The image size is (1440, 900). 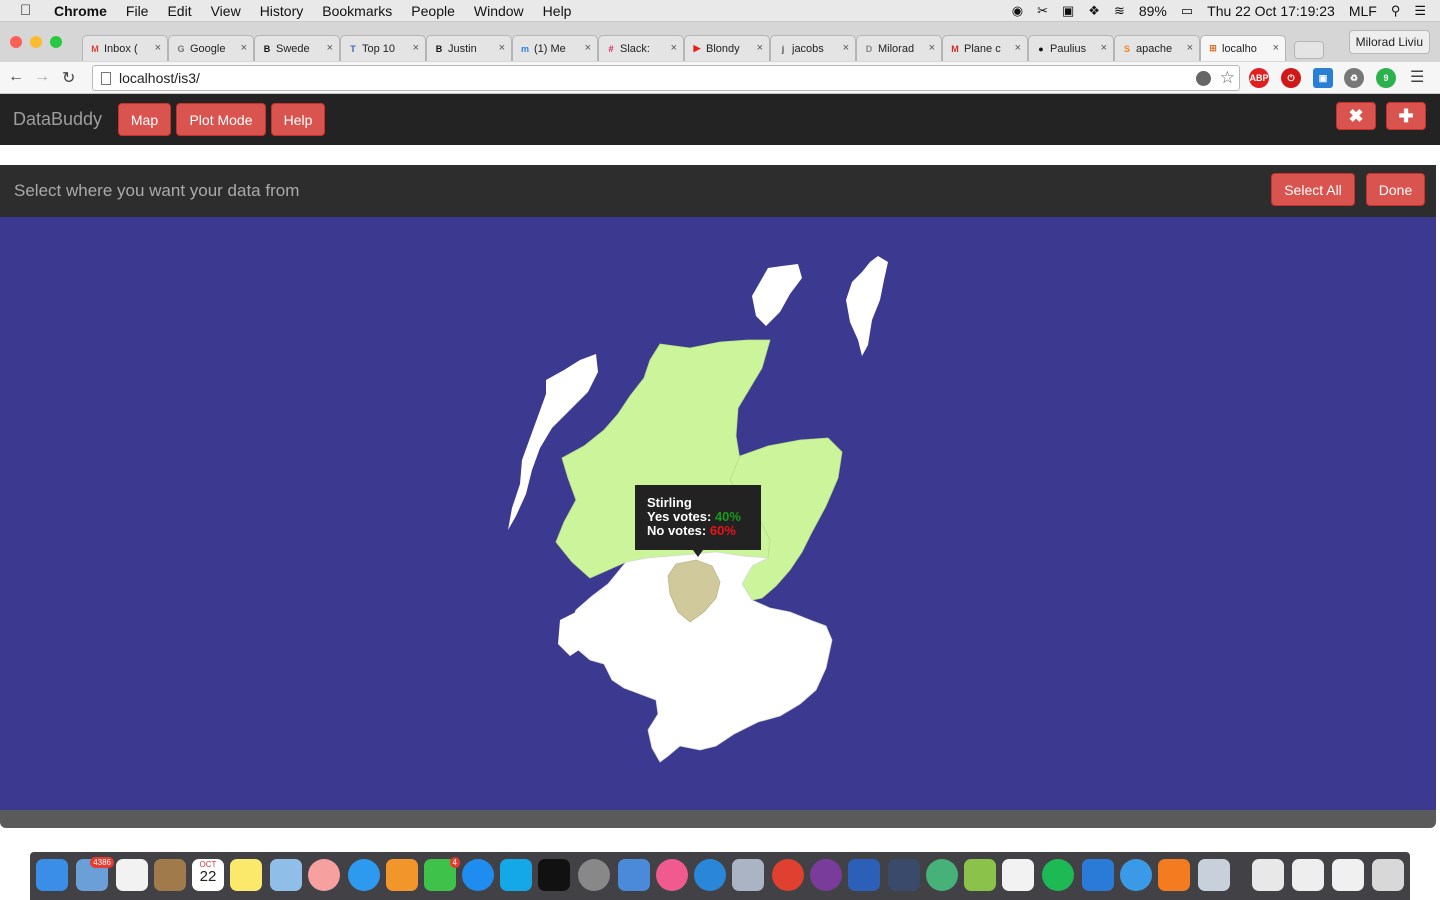 What do you see at coordinates (1068, 11) in the screenshot?
I see `sync-icon: ▣` at bounding box center [1068, 11].